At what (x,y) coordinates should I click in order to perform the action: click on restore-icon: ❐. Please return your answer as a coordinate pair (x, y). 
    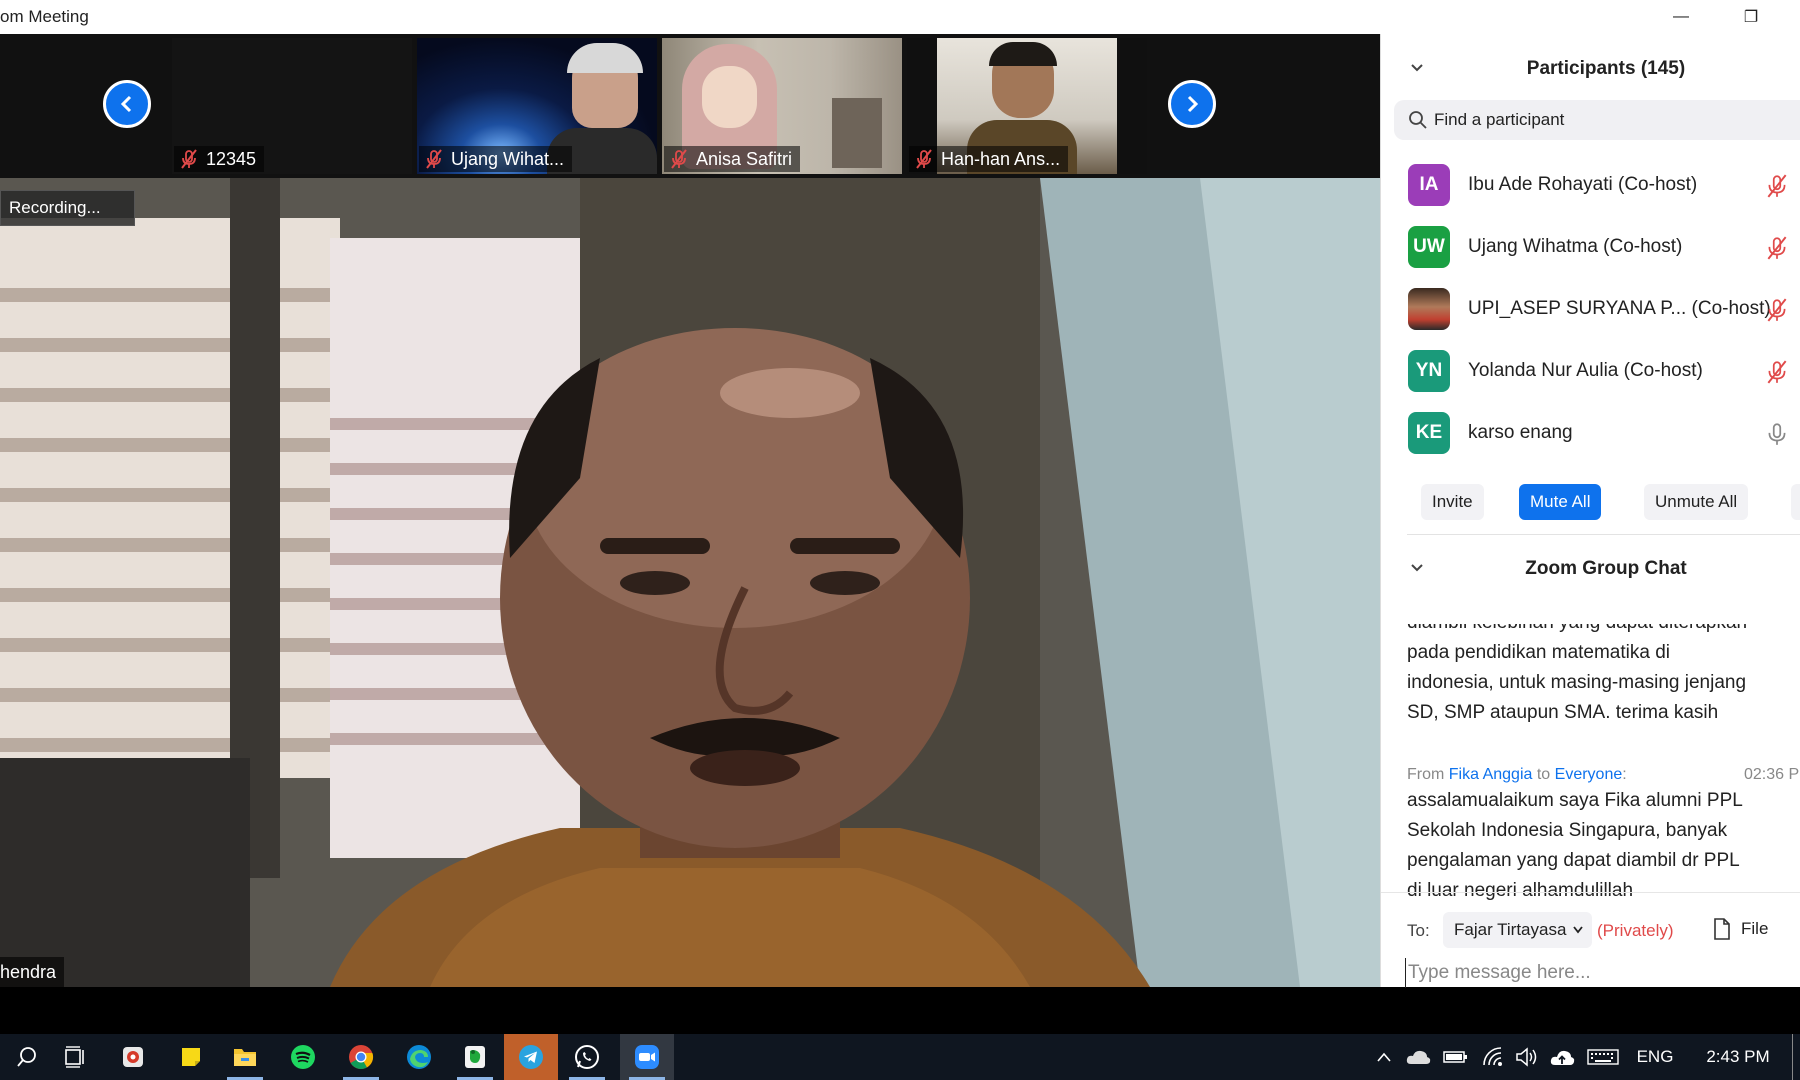
    Looking at the image, I should click on (1751, 17).